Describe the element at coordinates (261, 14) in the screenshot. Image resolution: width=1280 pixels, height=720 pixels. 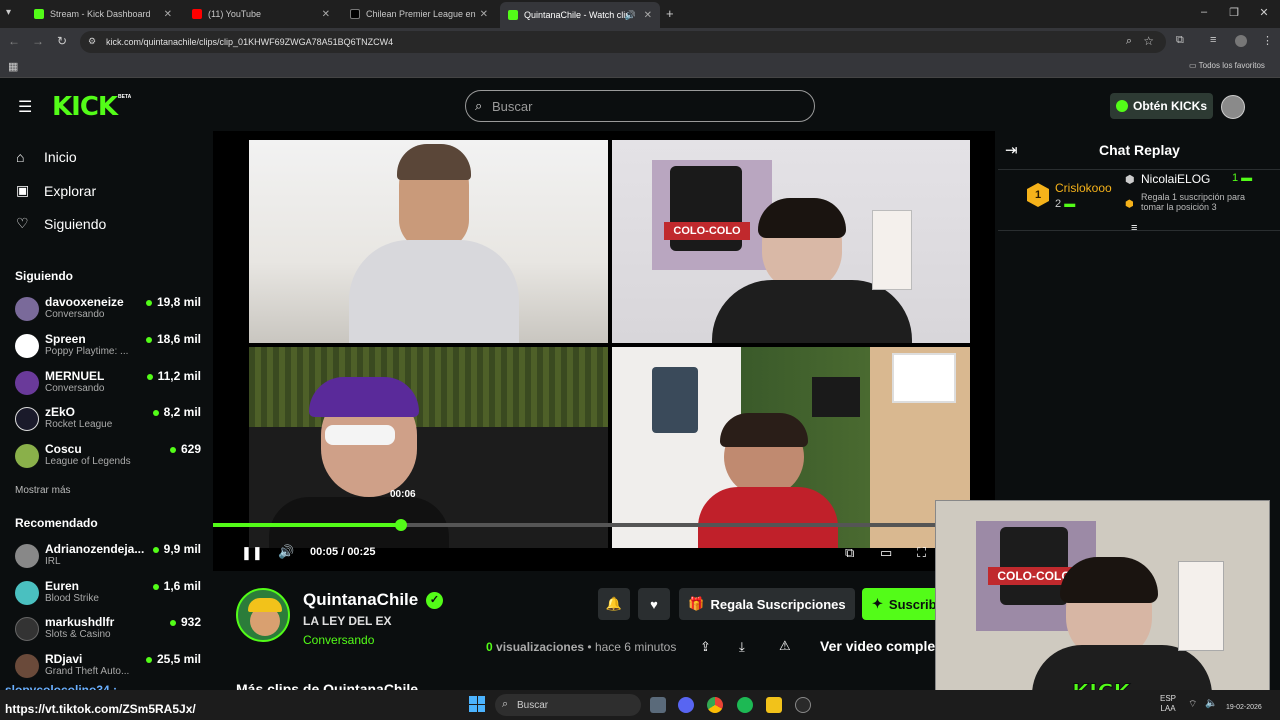
I see `tab-youtube: (11) YouTube ✕` at that location.